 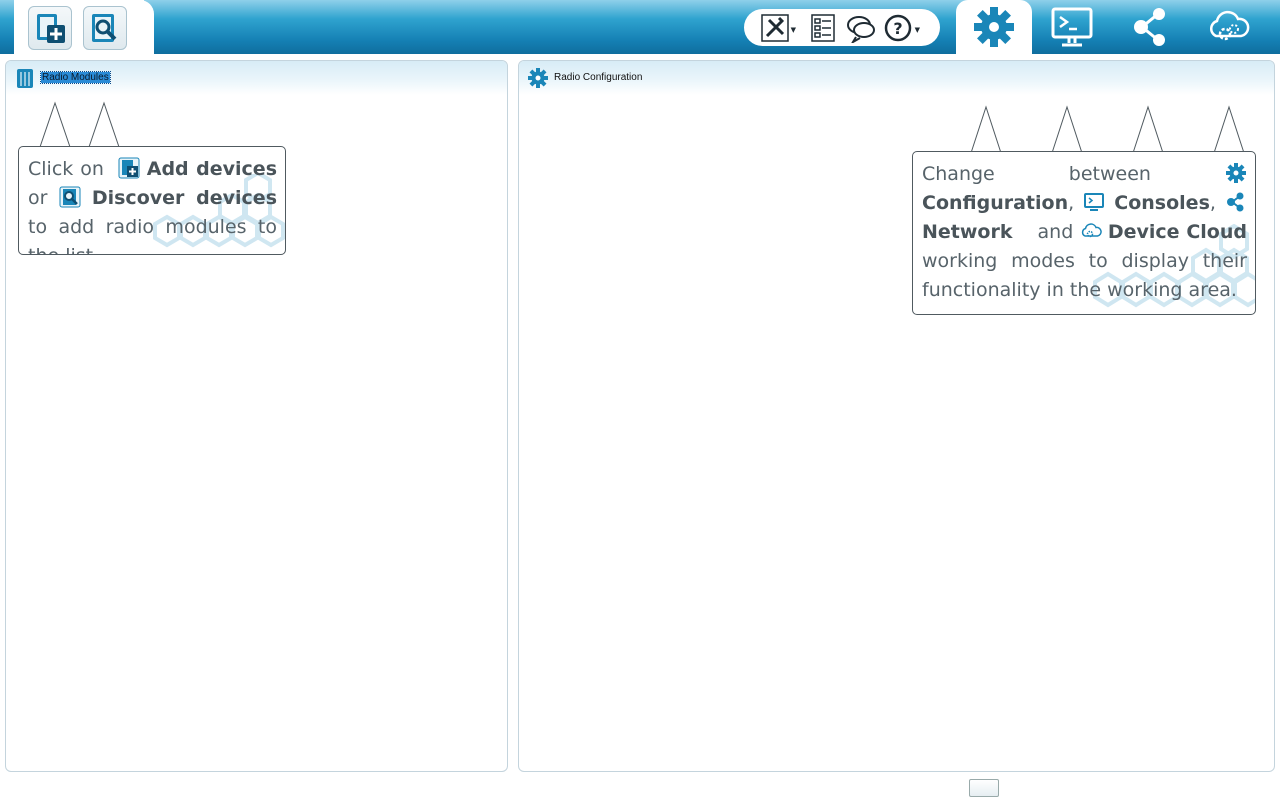 I want to click on tab-consoles, so click(x=1072, y=27).